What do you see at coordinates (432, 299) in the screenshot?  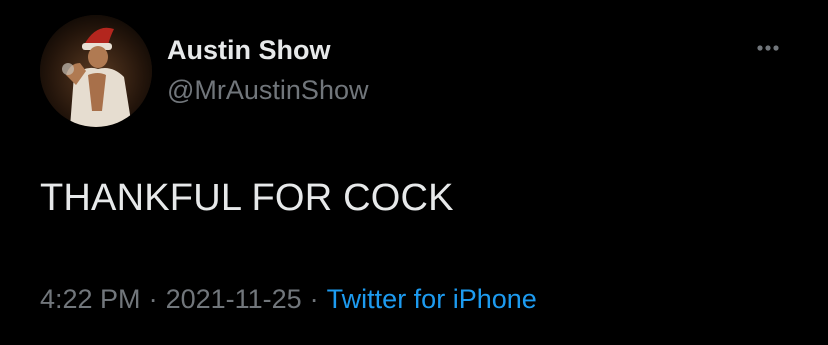 I see `tweet-source-link: Twitter for iPhone` at bounding box center [432, 299].